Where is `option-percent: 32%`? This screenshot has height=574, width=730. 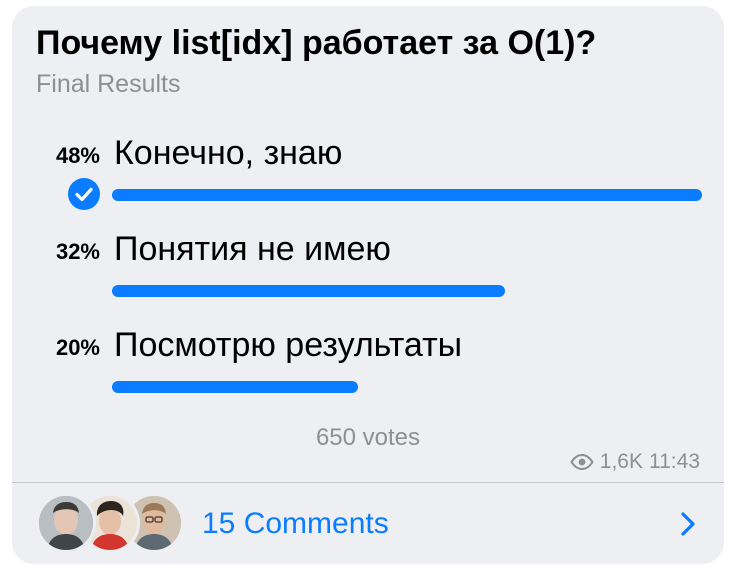 option-percent: 32% is located at coordinates (77, 251).